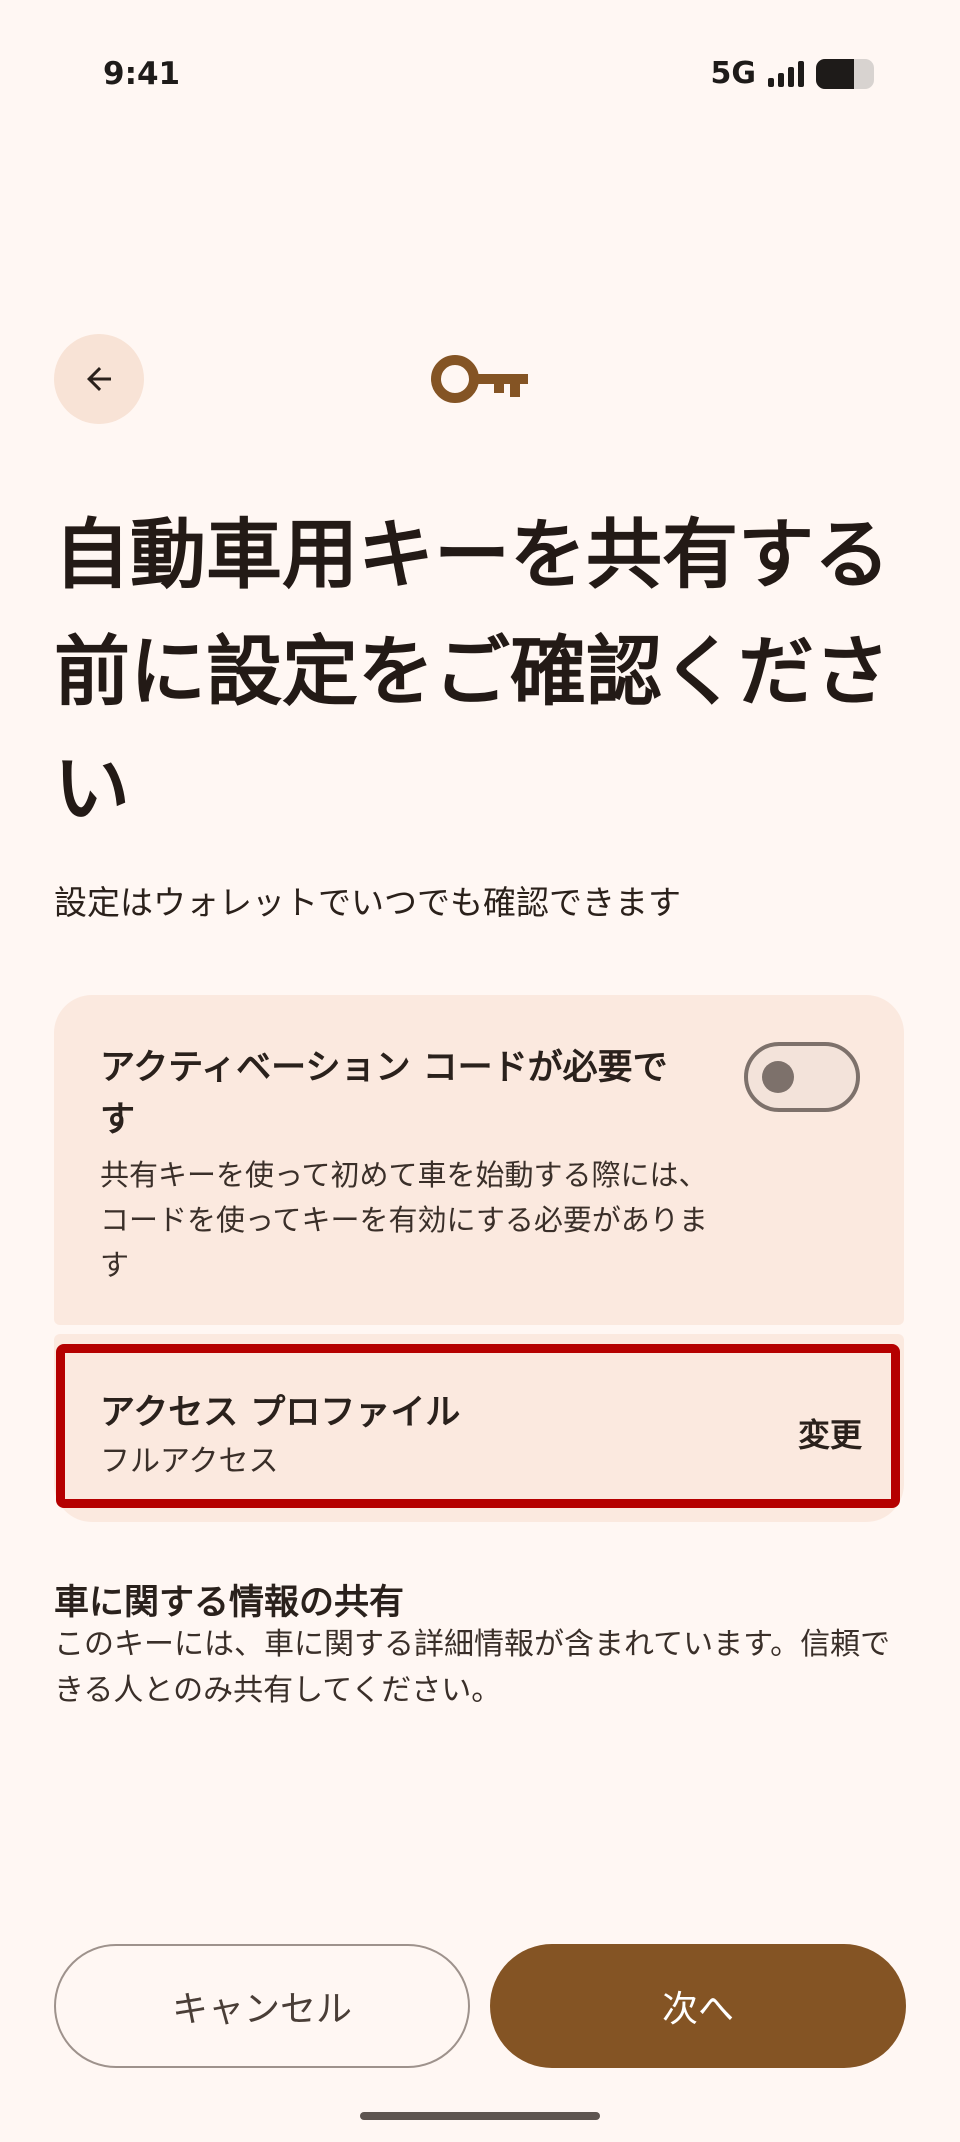  I want to click on next-button: 次へ, so click(698, 2006).